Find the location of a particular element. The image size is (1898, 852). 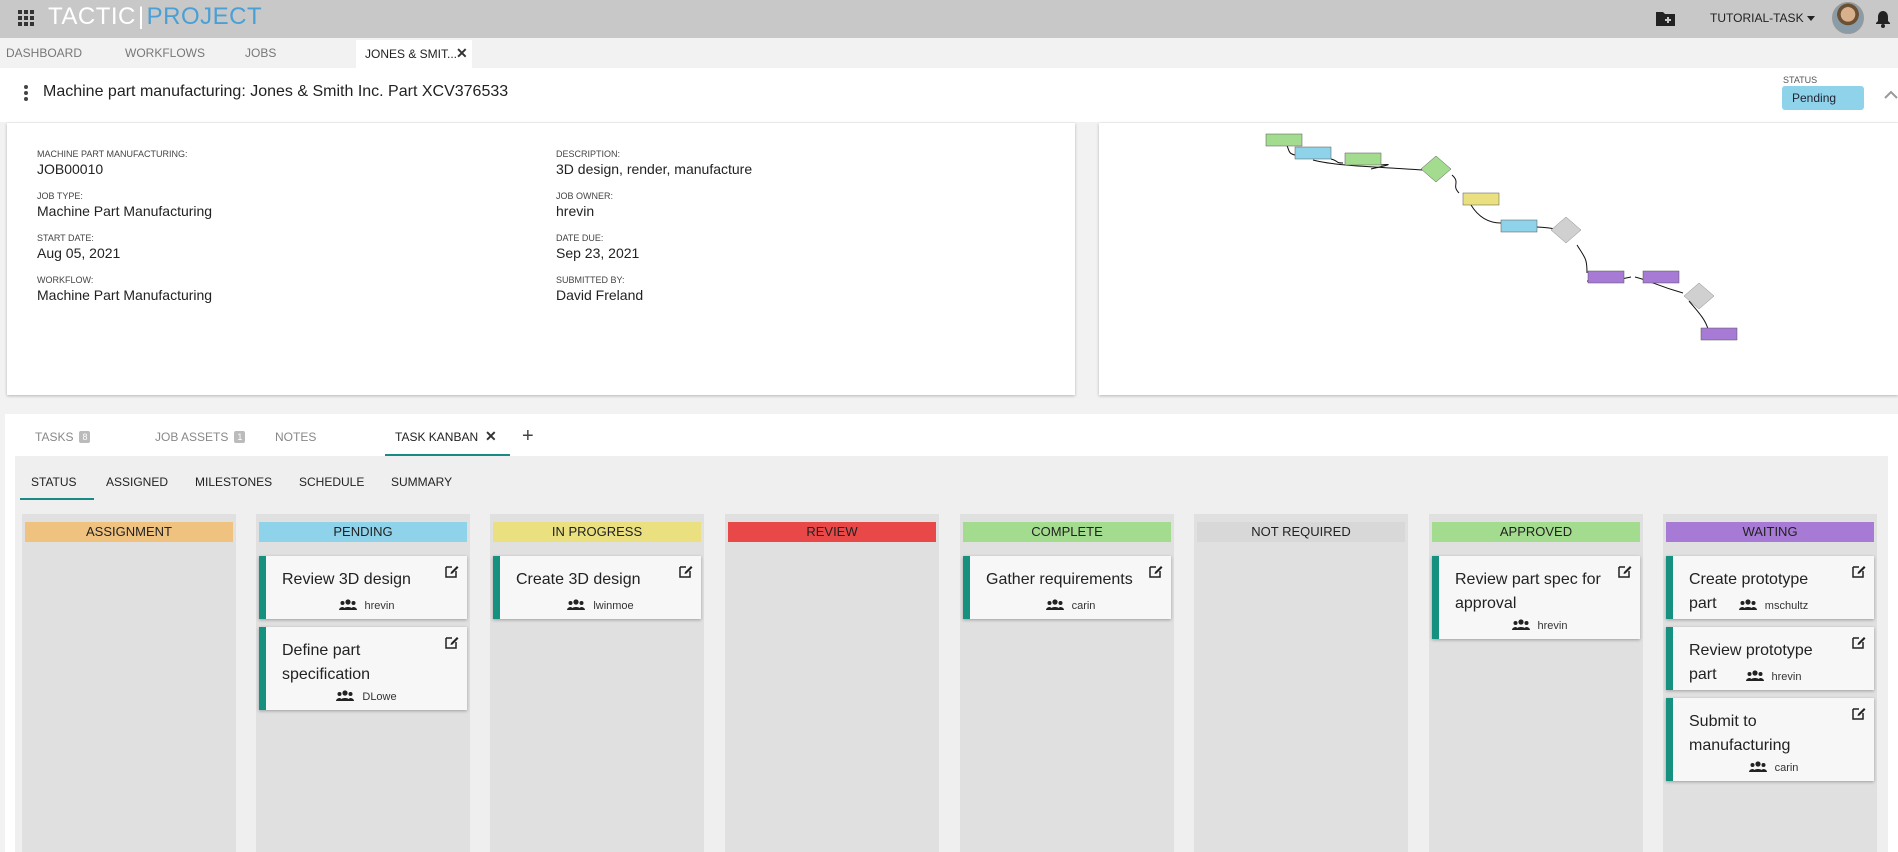

brand-part2: PROJECT is located at coordinates (204, 16).